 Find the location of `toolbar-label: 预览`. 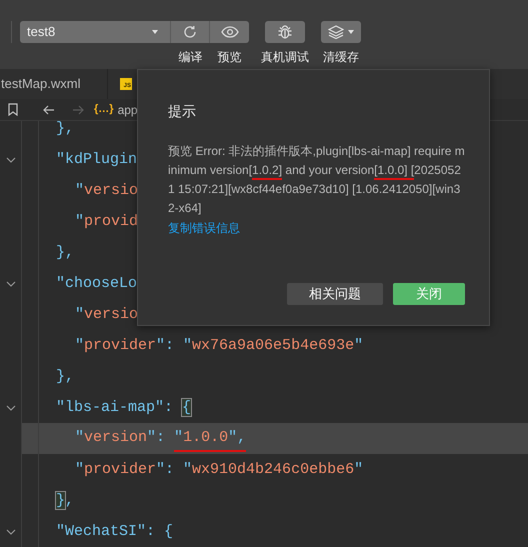

toolbar-label: 预览 is located at coordinates (230, 57).